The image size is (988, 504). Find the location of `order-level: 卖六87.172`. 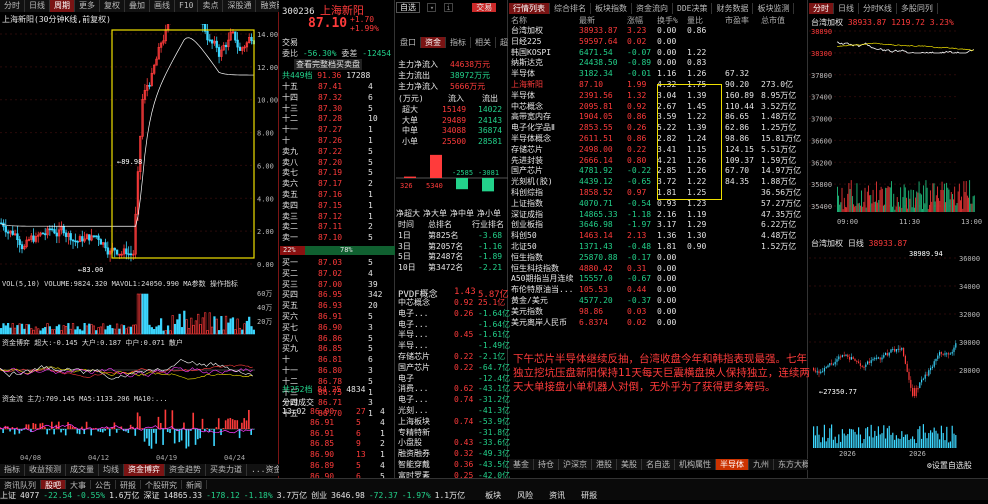

order-level: 卖六87.172 is located at coordinates (337, 184).